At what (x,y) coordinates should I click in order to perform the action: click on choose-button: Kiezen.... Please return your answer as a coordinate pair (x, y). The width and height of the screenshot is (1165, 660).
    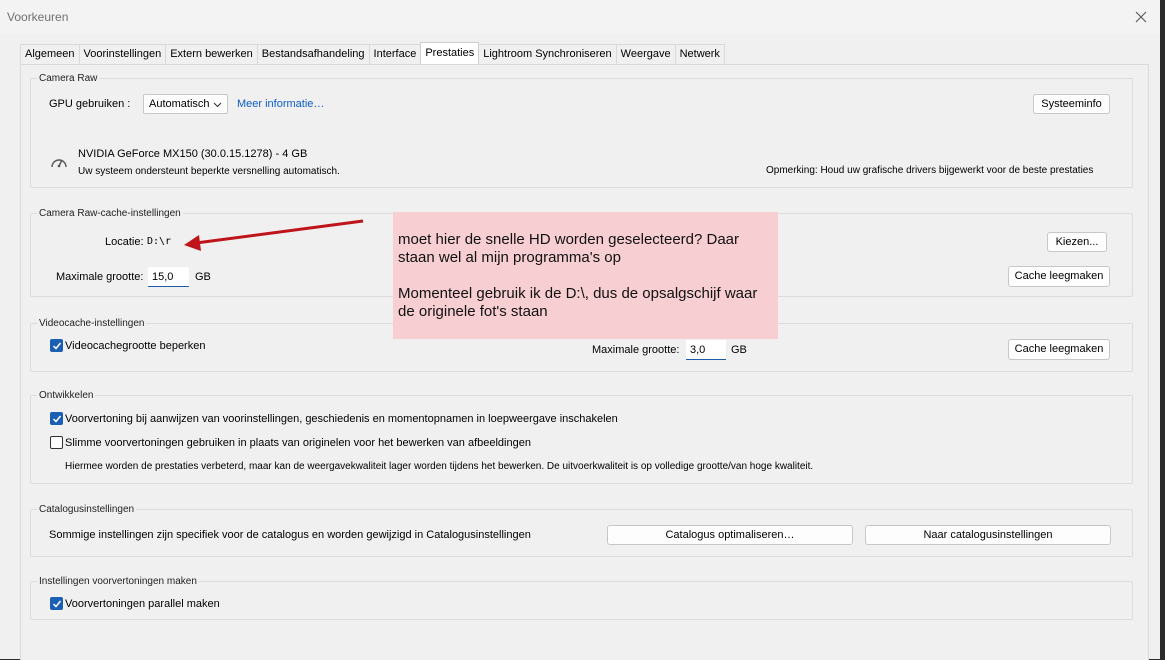
    Looking at the image, I should click on (1077, 242).